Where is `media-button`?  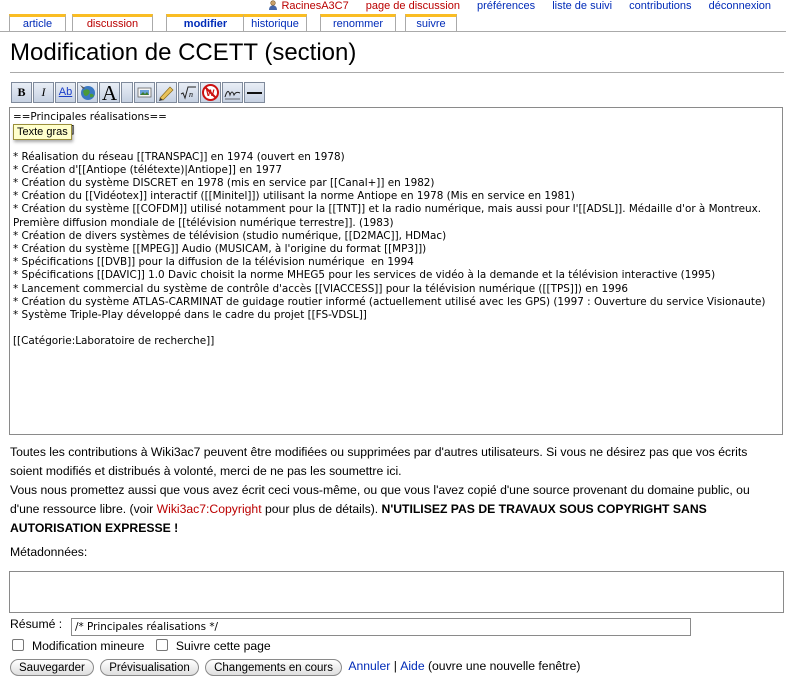 media-button is located at coordinates (166, 92).